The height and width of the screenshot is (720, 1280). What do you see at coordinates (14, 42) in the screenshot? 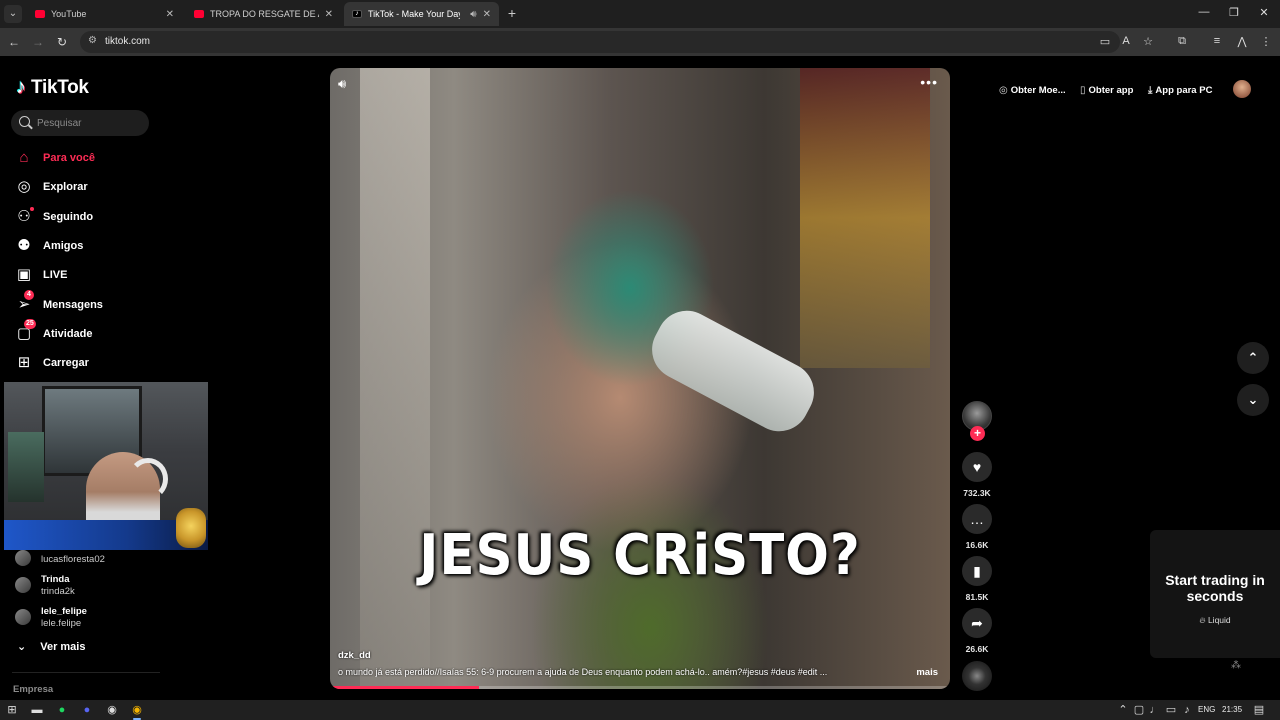
I see `back-icon: ←` at bounding box center [14, 42].